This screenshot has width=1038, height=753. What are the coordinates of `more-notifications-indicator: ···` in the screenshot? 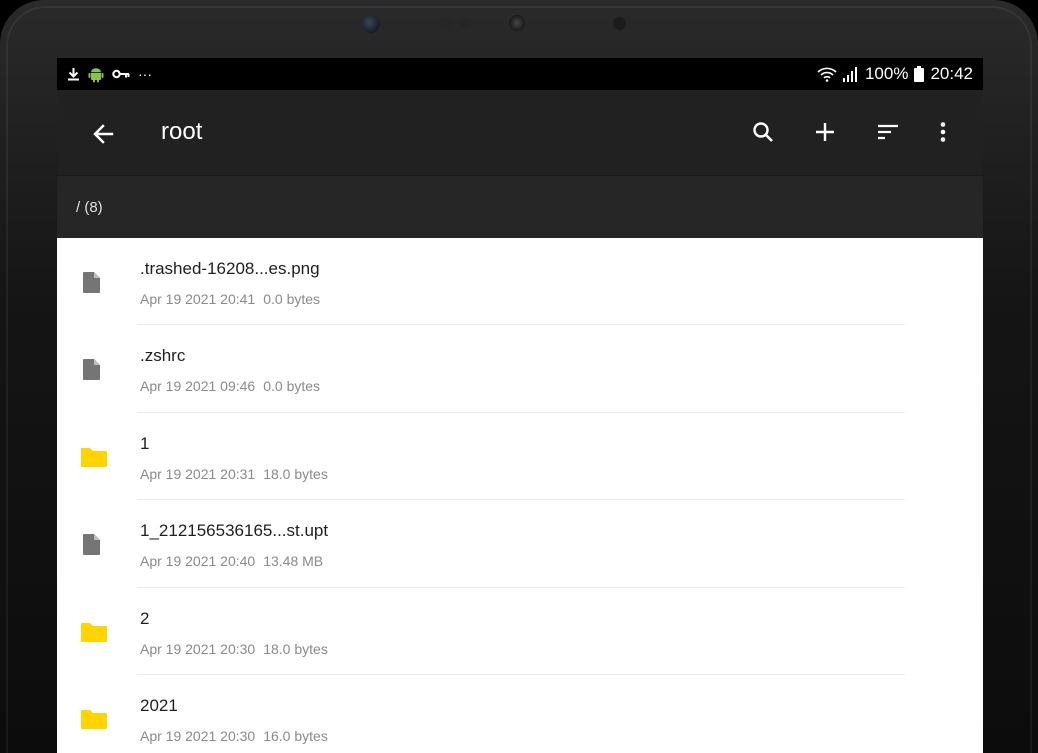 It's located at (145, 74).